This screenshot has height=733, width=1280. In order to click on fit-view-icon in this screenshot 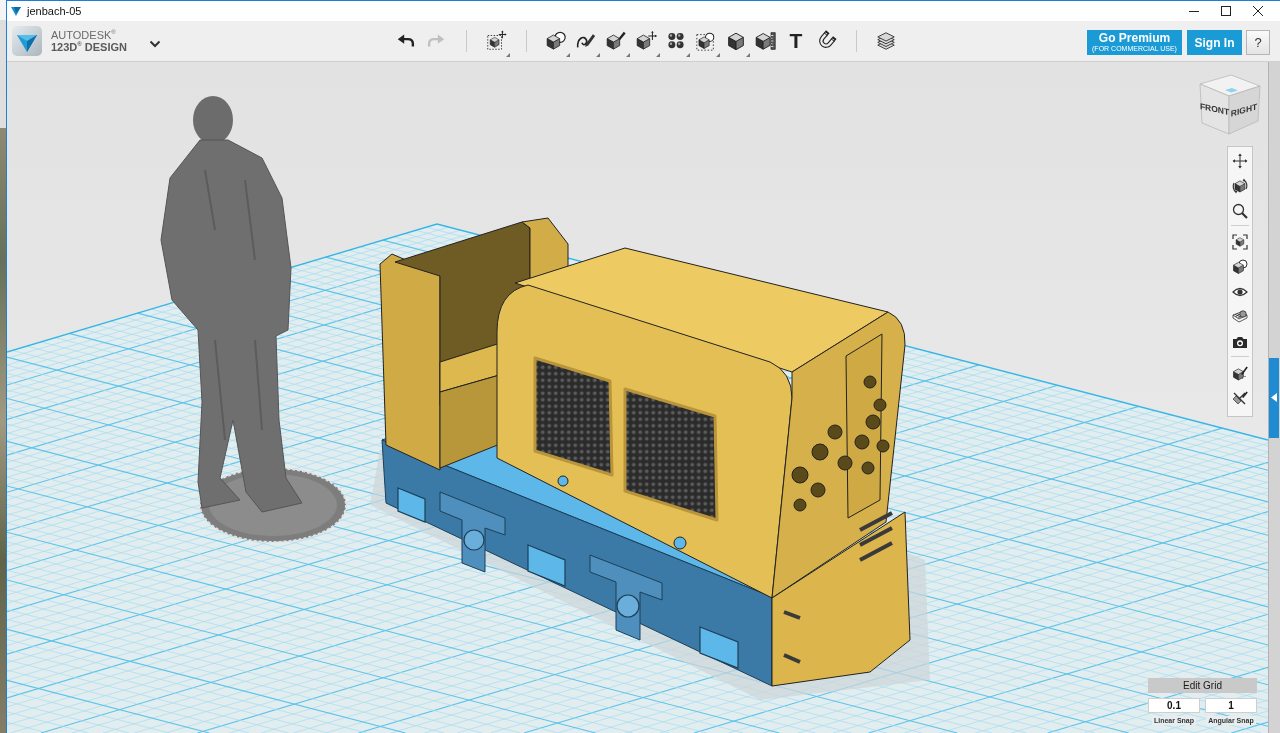, I will do `click(1240, 241)`.